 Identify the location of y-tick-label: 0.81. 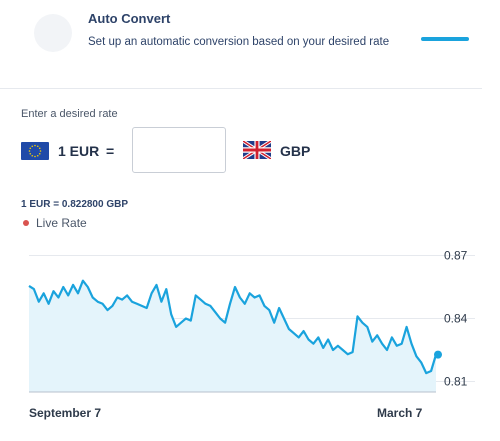
(456, 382).